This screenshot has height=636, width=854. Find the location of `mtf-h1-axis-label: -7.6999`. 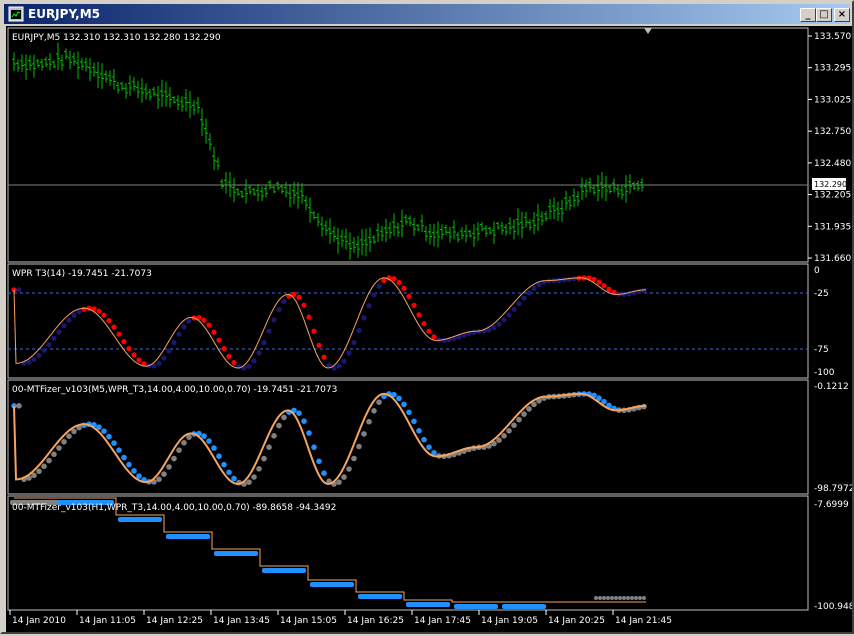

mtf-h1-axis-label: -7.6999 is located at coordinates (831, 505).